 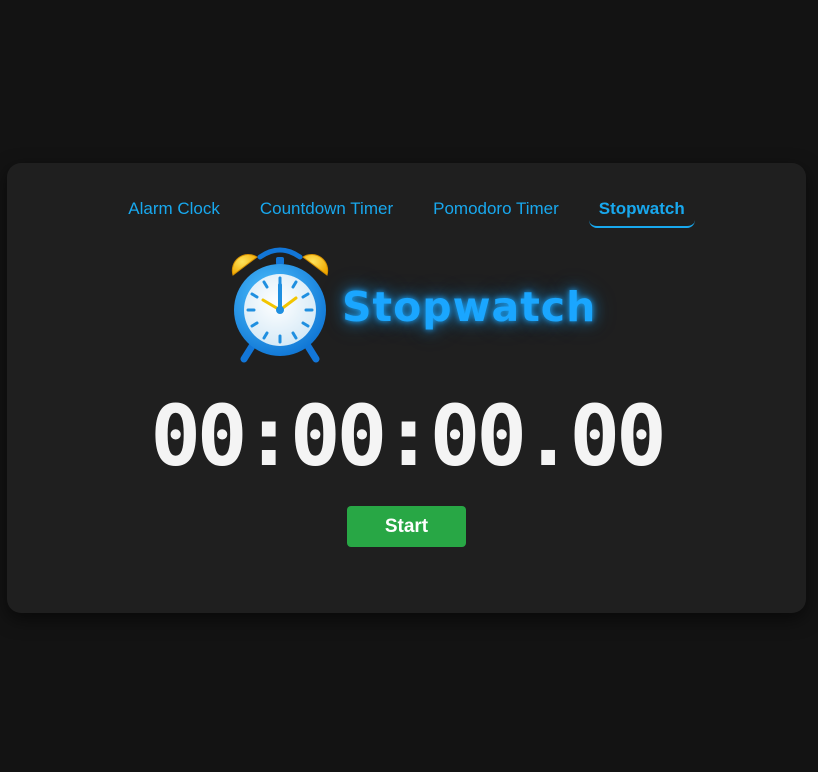 I want to click on tab-pomodoro-timer: Pomodoro Timer, so click(x=496, y=210).